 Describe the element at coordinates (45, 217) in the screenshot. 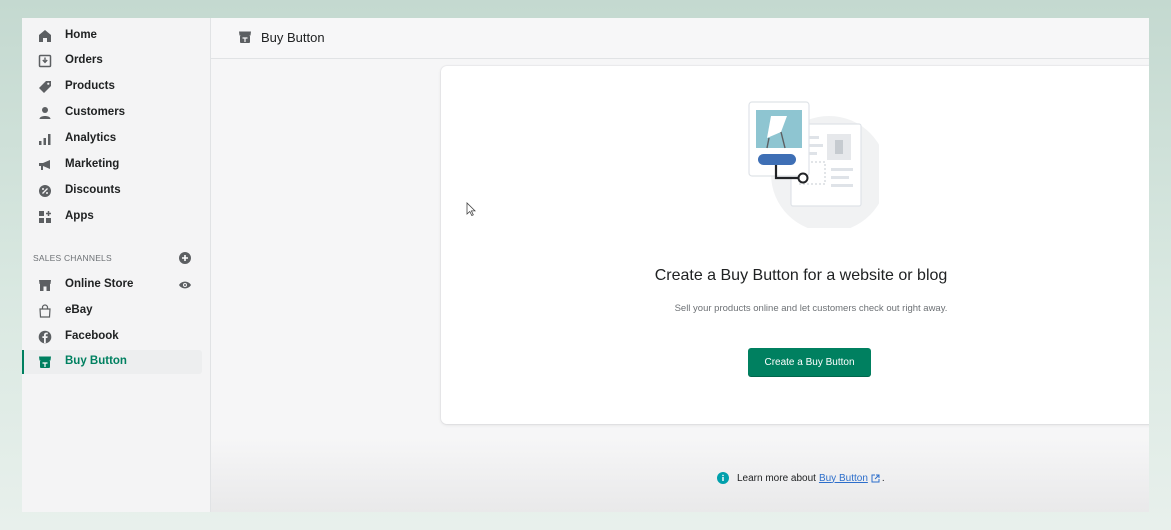

I see `apps-icon` at that location.